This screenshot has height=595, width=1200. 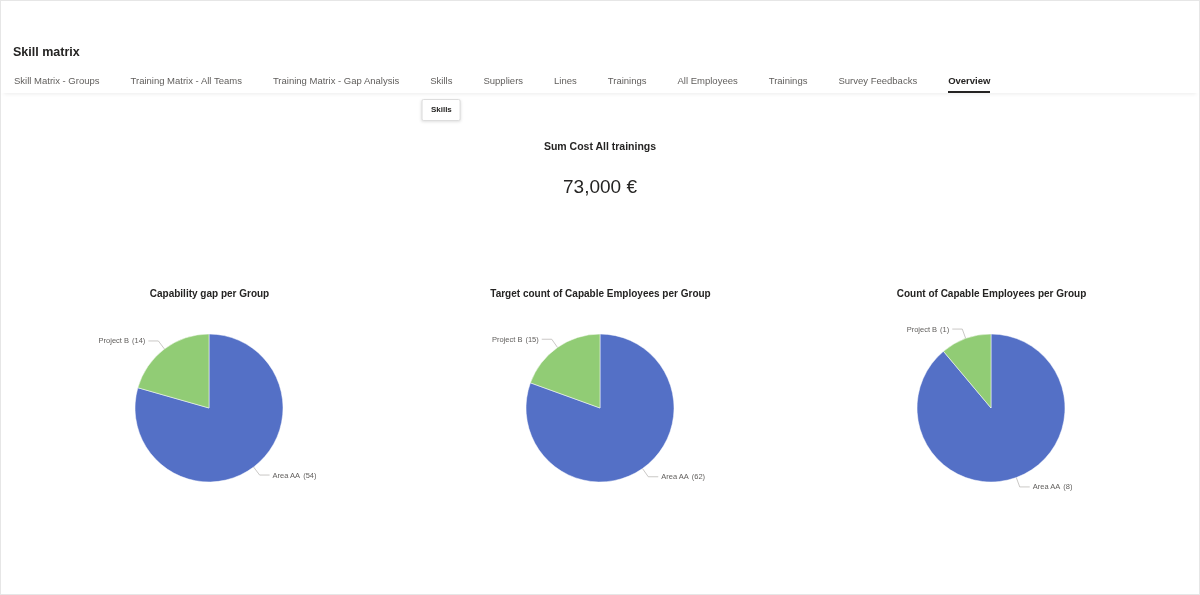 What do you see at coordinates (565, 84) in the screenshot?
I see `tab: Lines` at bounding box center [565, 84].